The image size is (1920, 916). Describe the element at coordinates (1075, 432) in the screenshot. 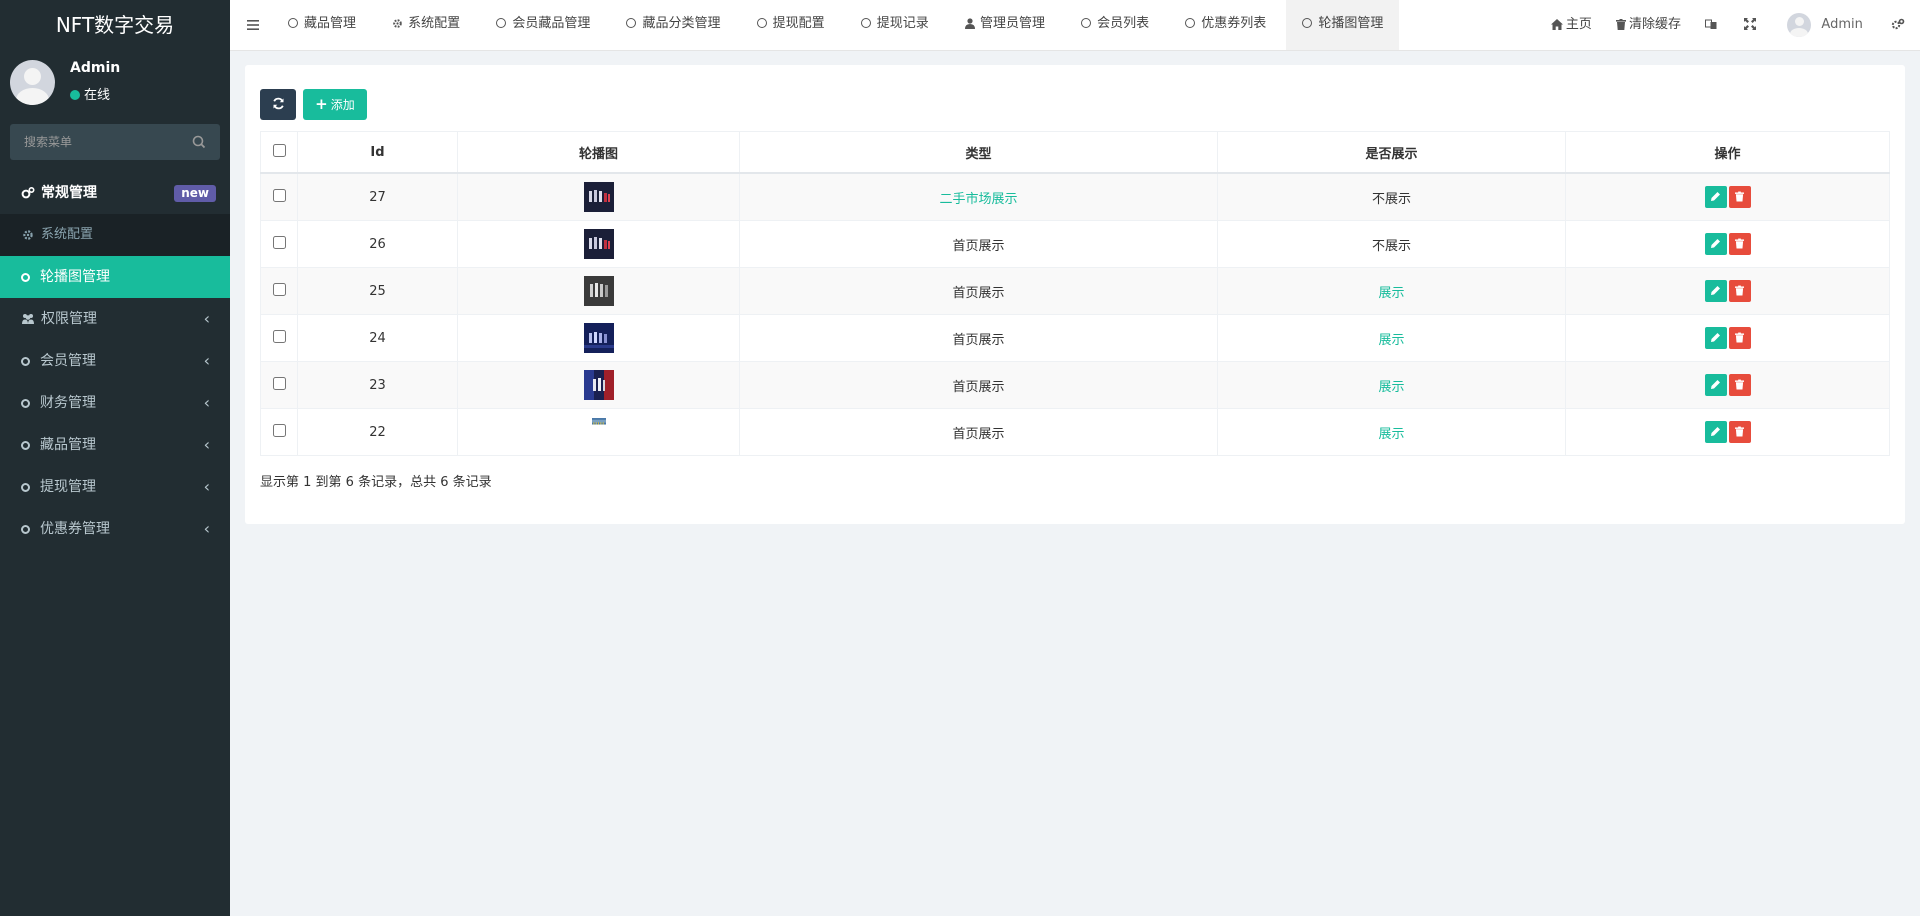

I see `table-row: 22 首页展示 展示` at that location.